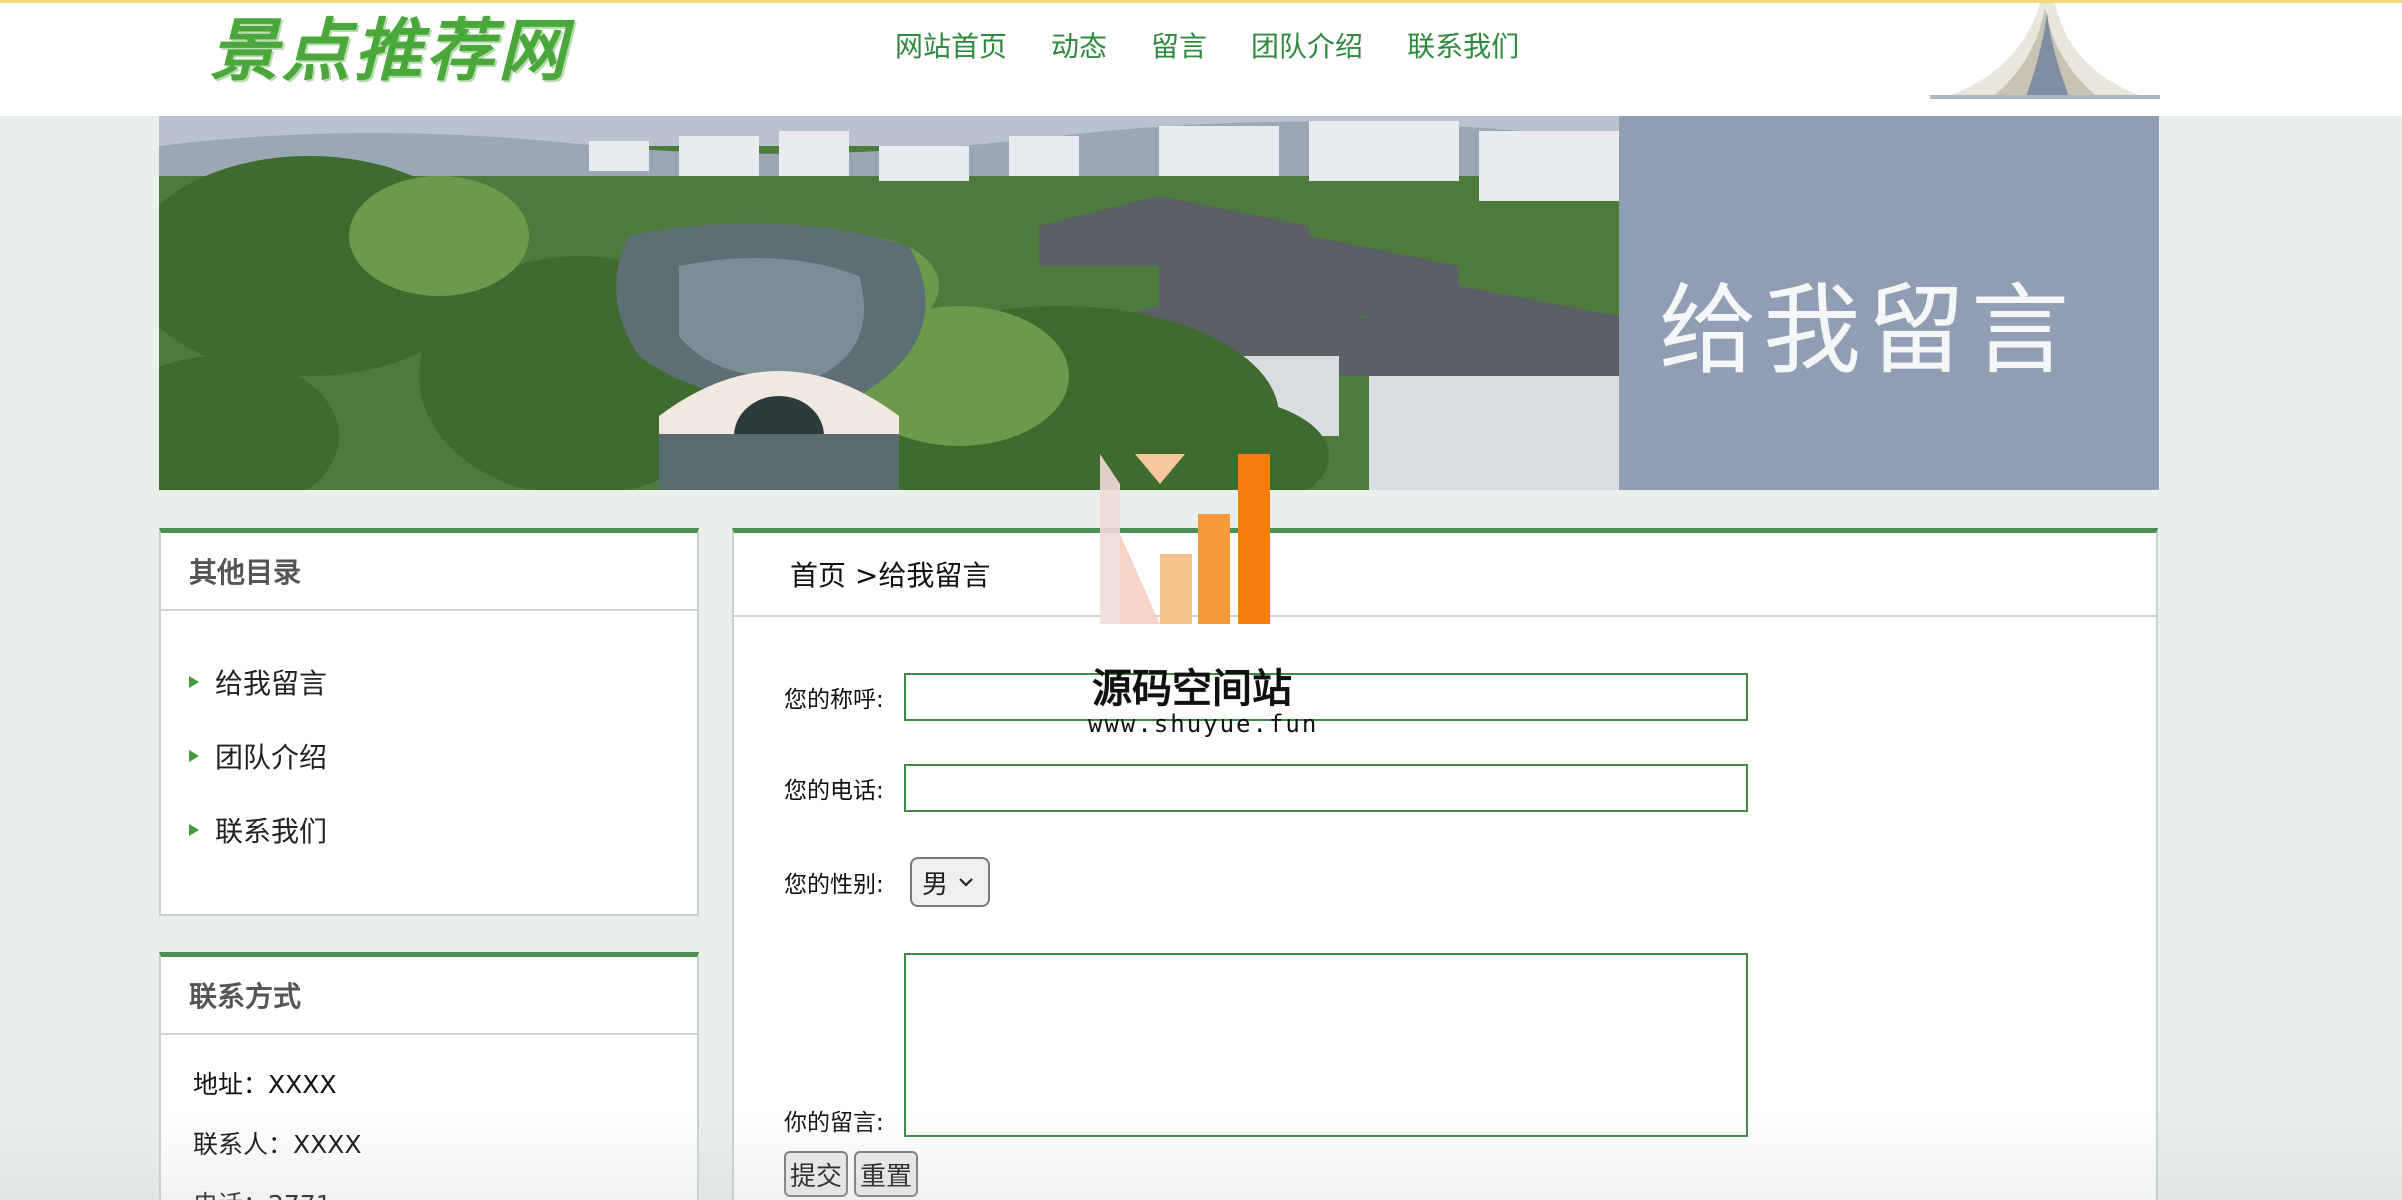 The width and height of the screenshot is (2402, 1200). I want to click on nav-item-contact: 联系我们, so click(1463, 45).